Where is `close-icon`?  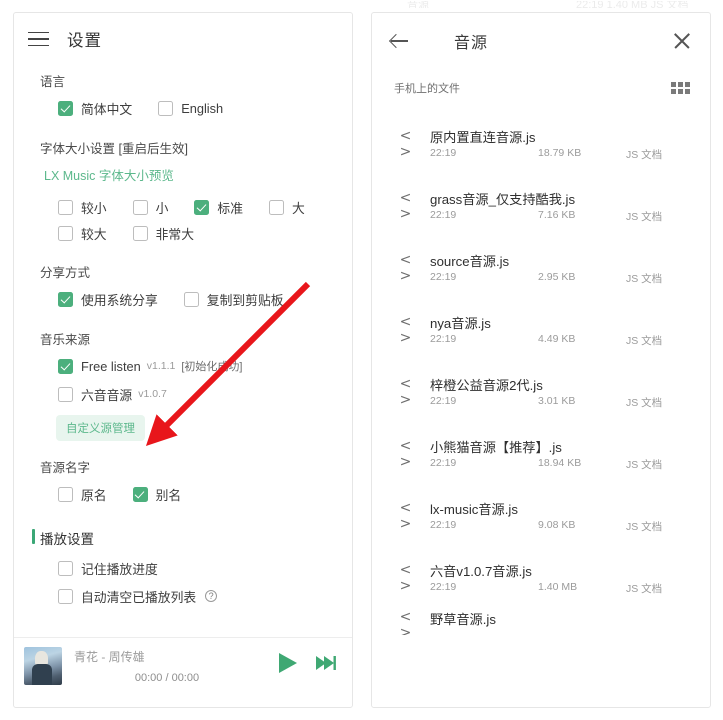
close-icon is located at coordinates (682, 41).